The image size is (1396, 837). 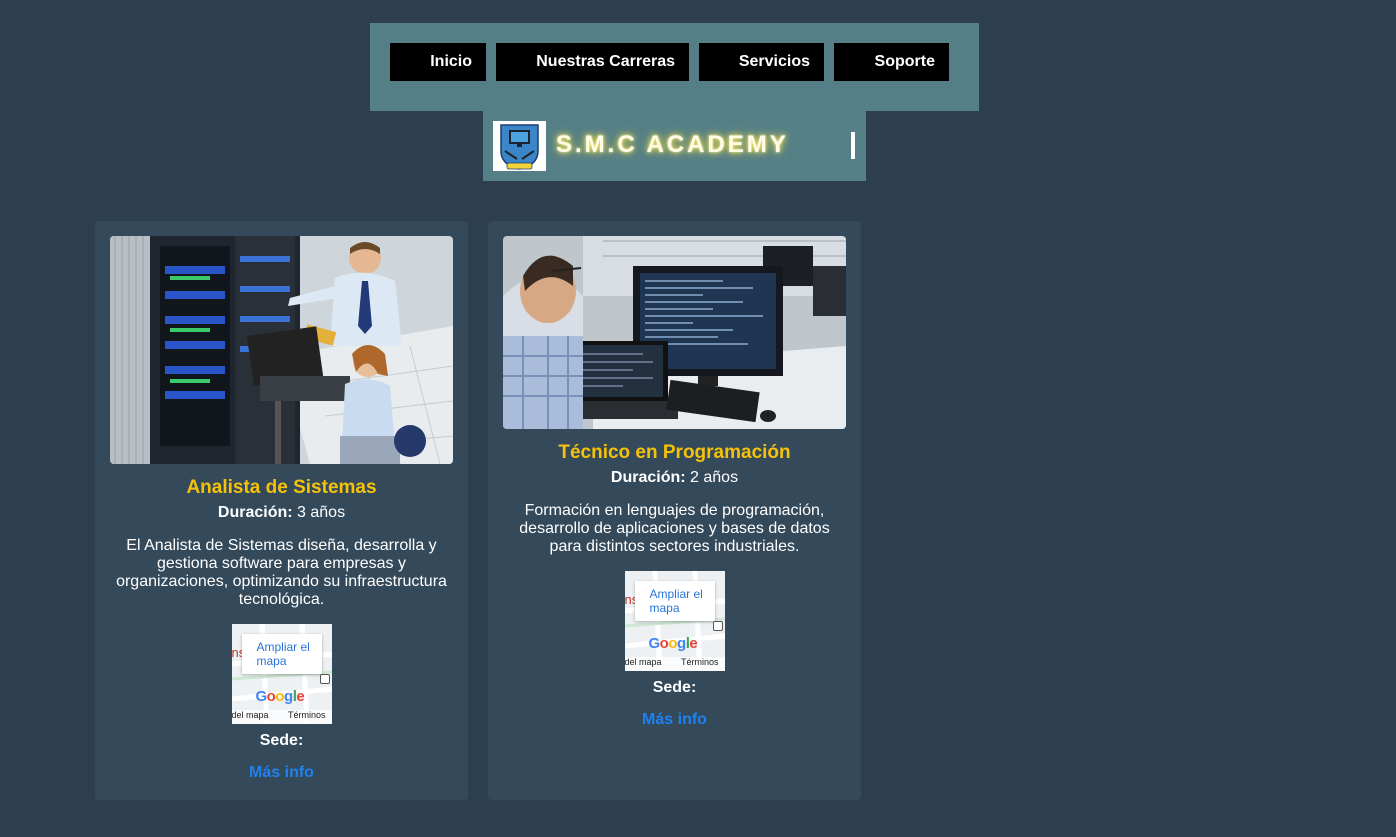 I want to click on nav-servicios-button: Servicios, so click(x=761, y=62).